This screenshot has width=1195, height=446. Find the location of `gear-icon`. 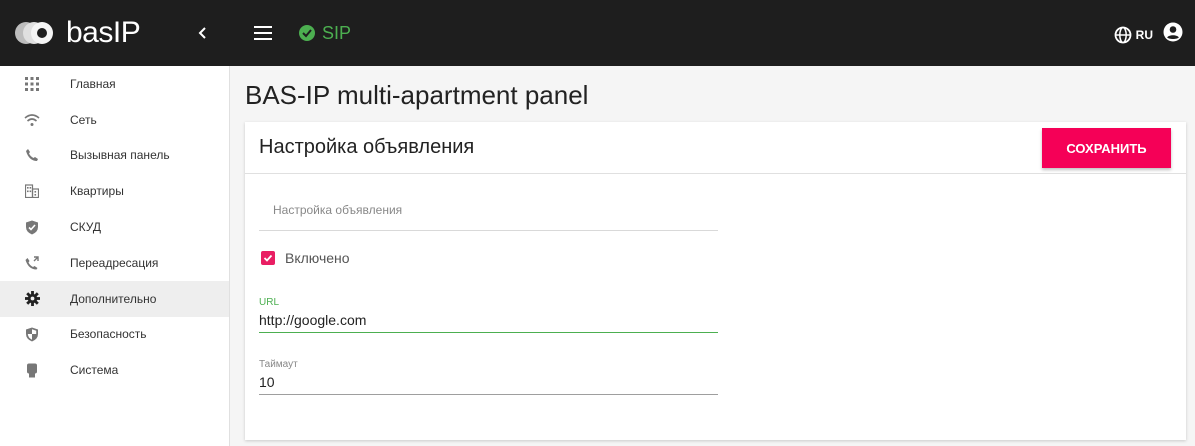

gear-icon is located at coordinates (32, 299).